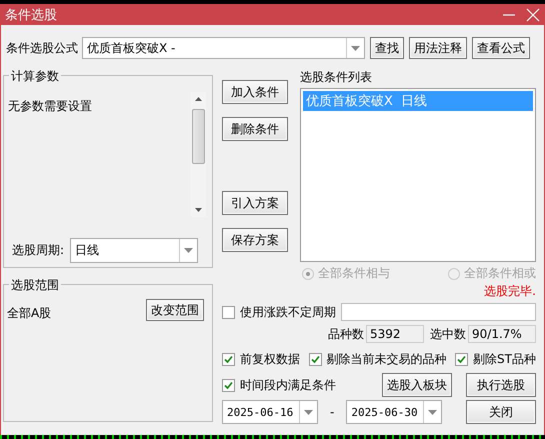 This screenshot has height=439, width=545. What do you see at coordinates (255, 129) in the screenshot?
I see `delete-condition-button: 删除条件` at bounding box center [255, 129].